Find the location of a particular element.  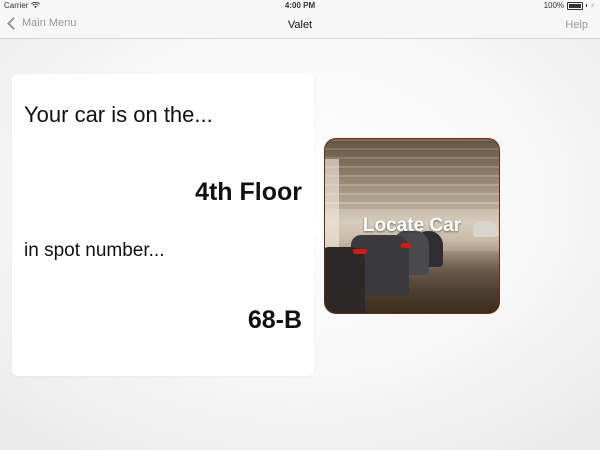

locate-car-button: Locate Car is located at coordinates (412, 226).